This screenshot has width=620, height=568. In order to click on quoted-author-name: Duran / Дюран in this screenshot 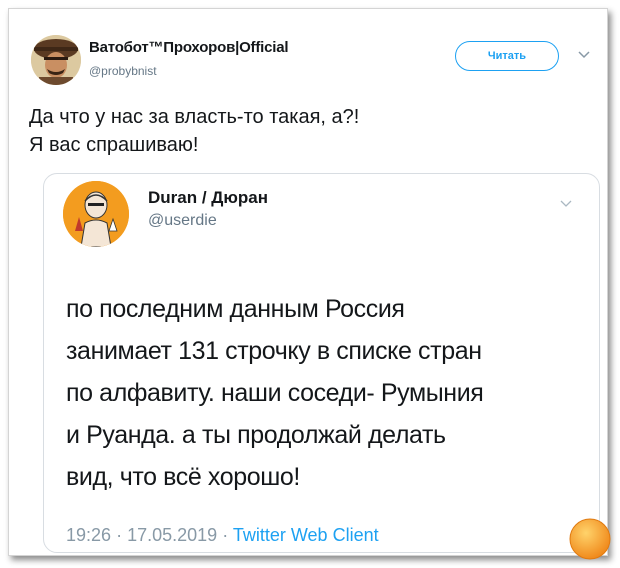, I will do `click(208, 198)`.